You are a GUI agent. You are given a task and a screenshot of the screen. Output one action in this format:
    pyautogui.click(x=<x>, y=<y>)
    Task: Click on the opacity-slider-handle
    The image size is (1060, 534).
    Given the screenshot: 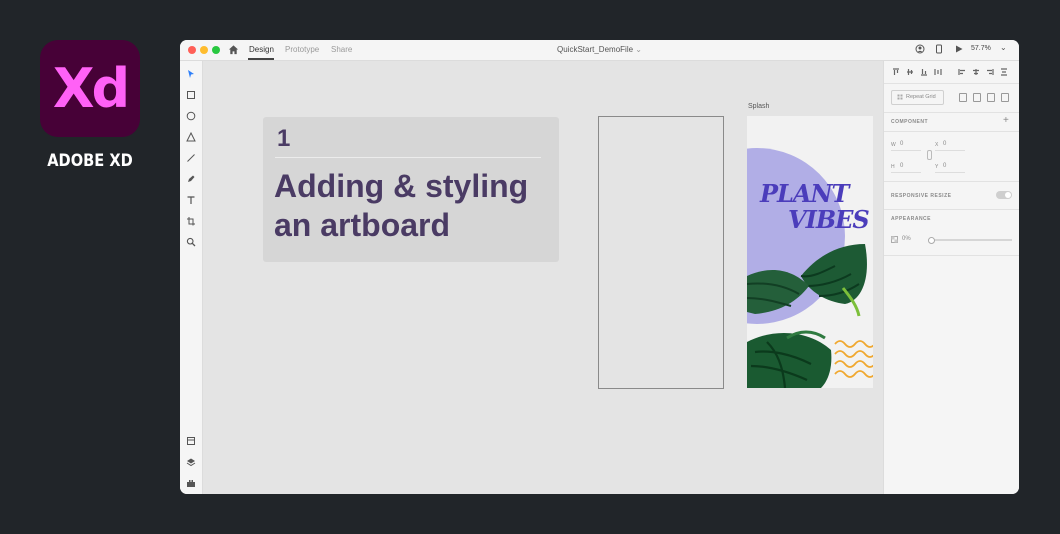 What is the action you would take?
    pyautogui.click(x=931, y=240)
    